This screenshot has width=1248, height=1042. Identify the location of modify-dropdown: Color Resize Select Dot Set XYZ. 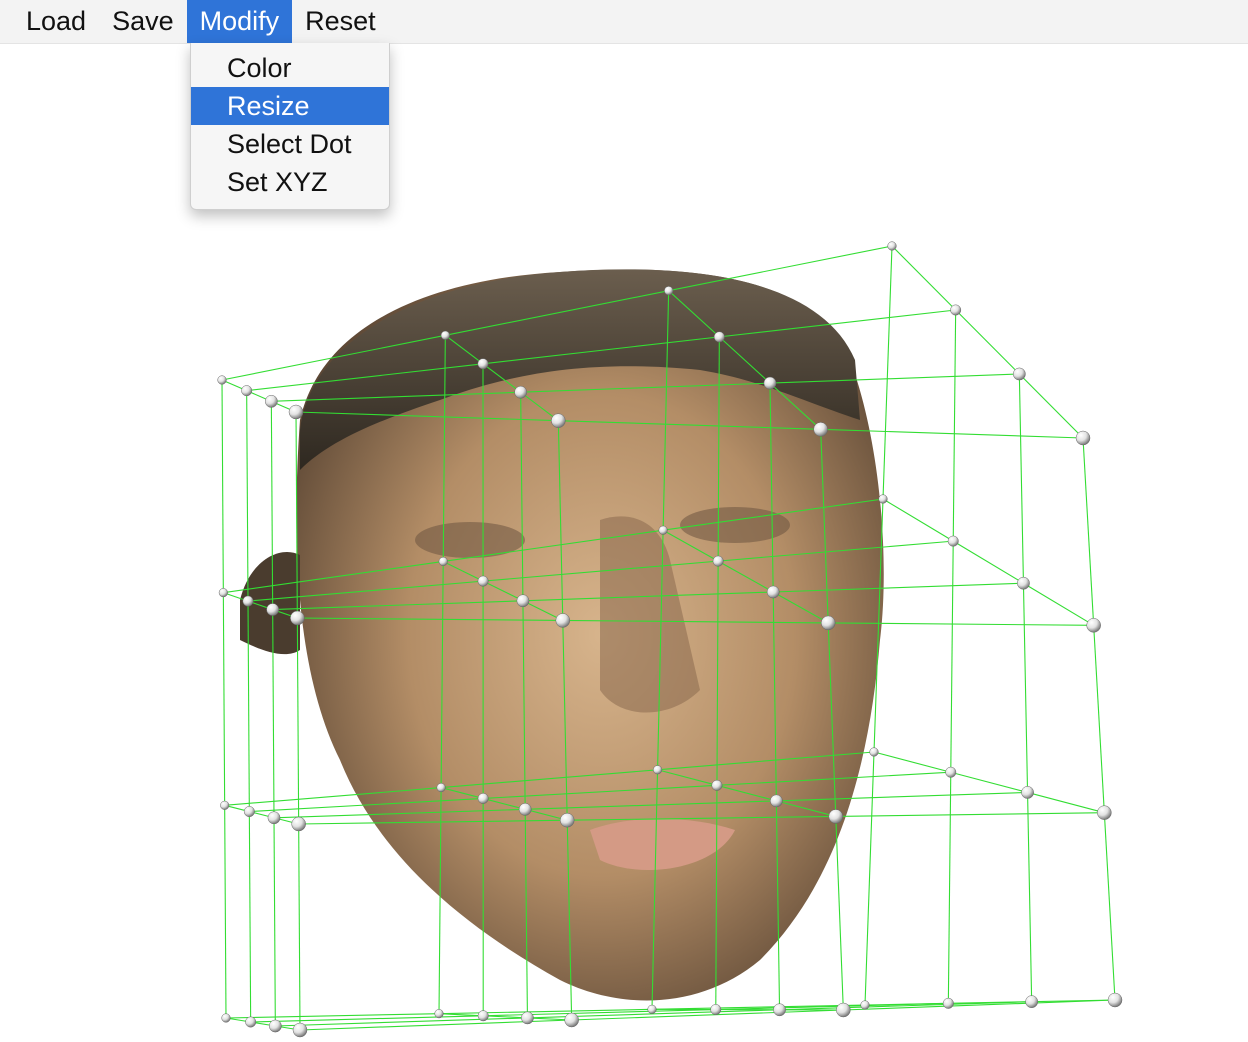
(290, 126).